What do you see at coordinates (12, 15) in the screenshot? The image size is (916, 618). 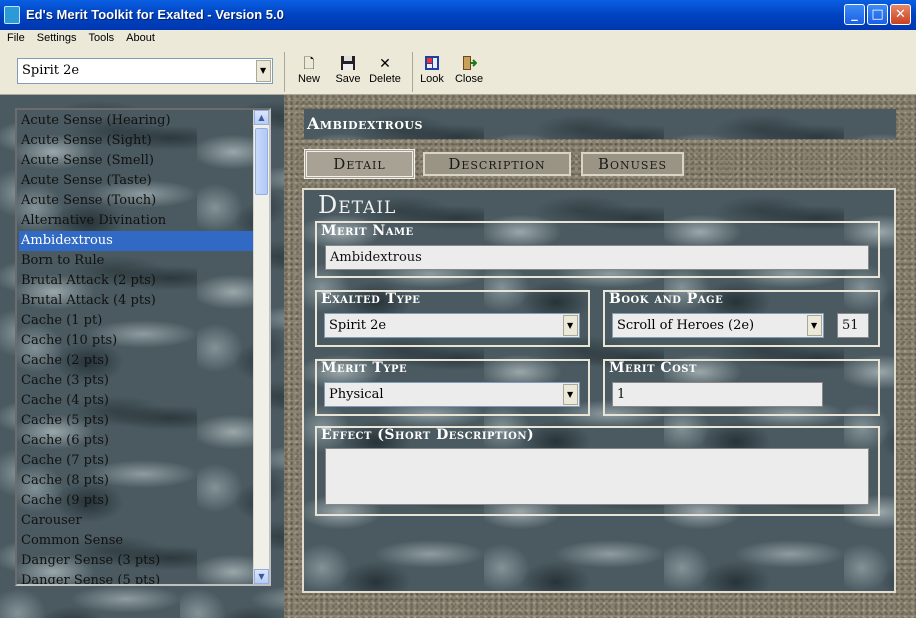 I see `app-icon` at bounding box center [12, 15].